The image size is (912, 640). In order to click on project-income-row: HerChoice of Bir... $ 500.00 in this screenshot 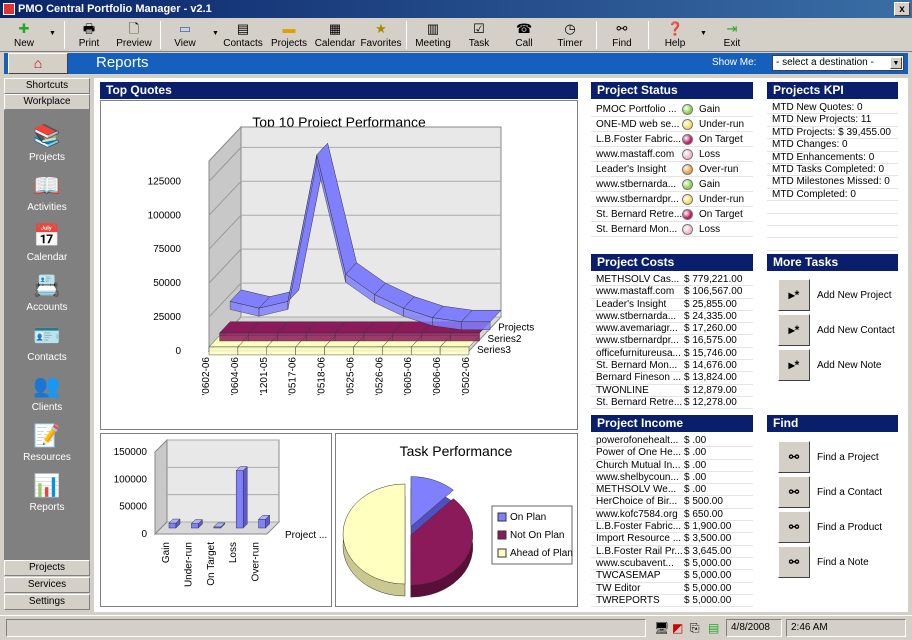, I will do `click(672, 502)`.